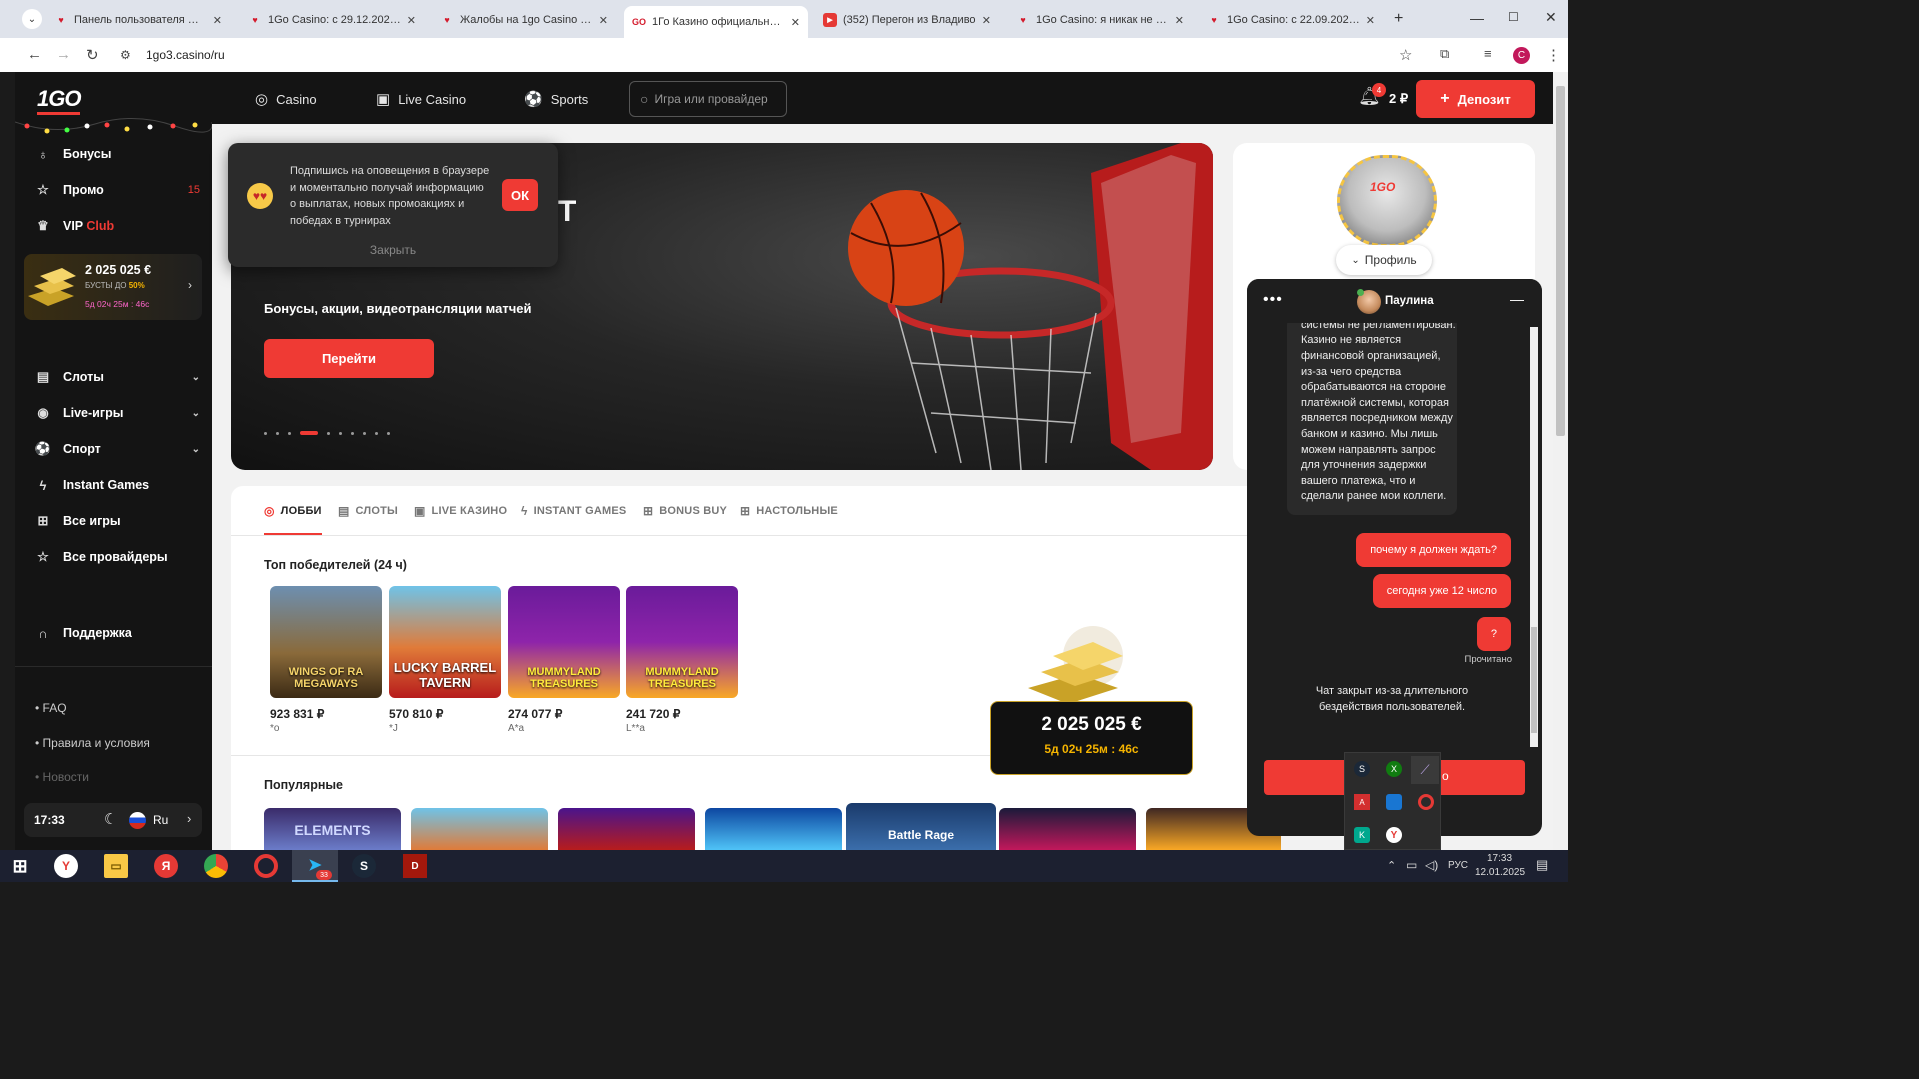 Image resolution: width=1919 pixels, height=1079 pixels. Describe the element at coordinates (1387, 201) in the screenshot. I see `helmet-avatar` at that location.